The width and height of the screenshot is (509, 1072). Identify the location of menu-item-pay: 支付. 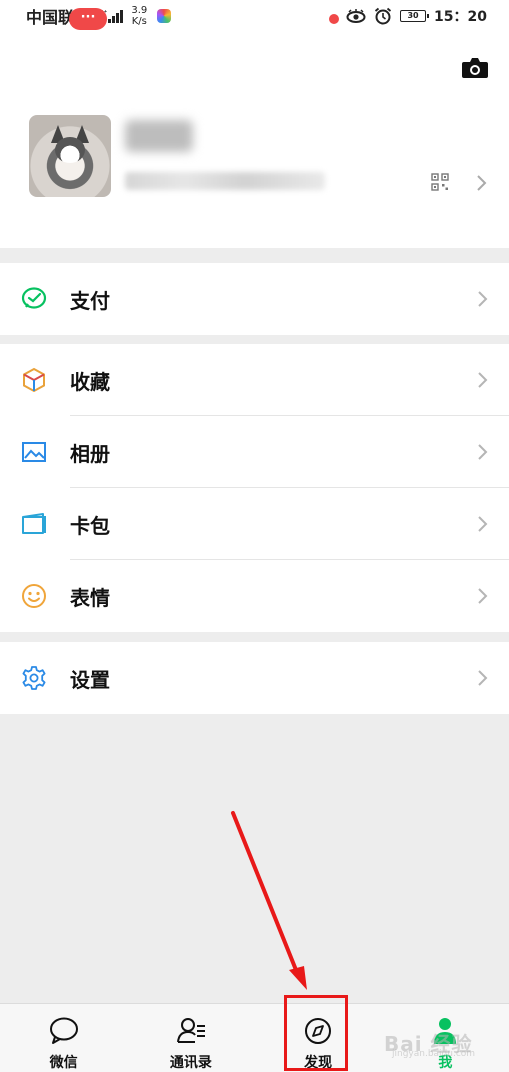
(254, 299).